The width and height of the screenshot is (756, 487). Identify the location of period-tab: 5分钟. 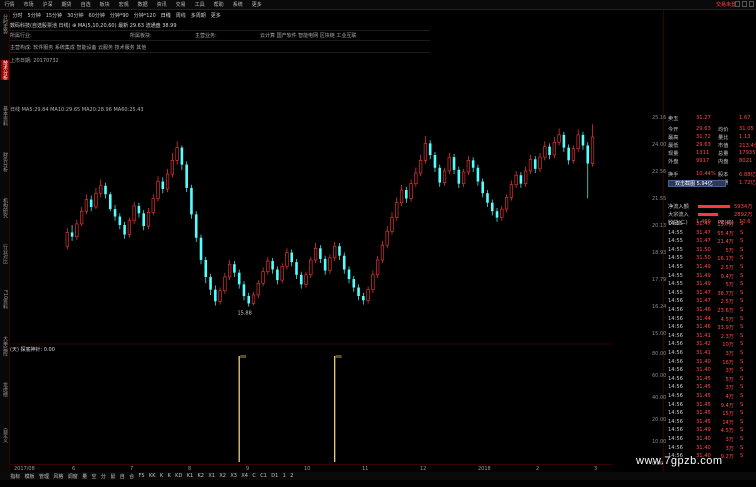
(34, 15).